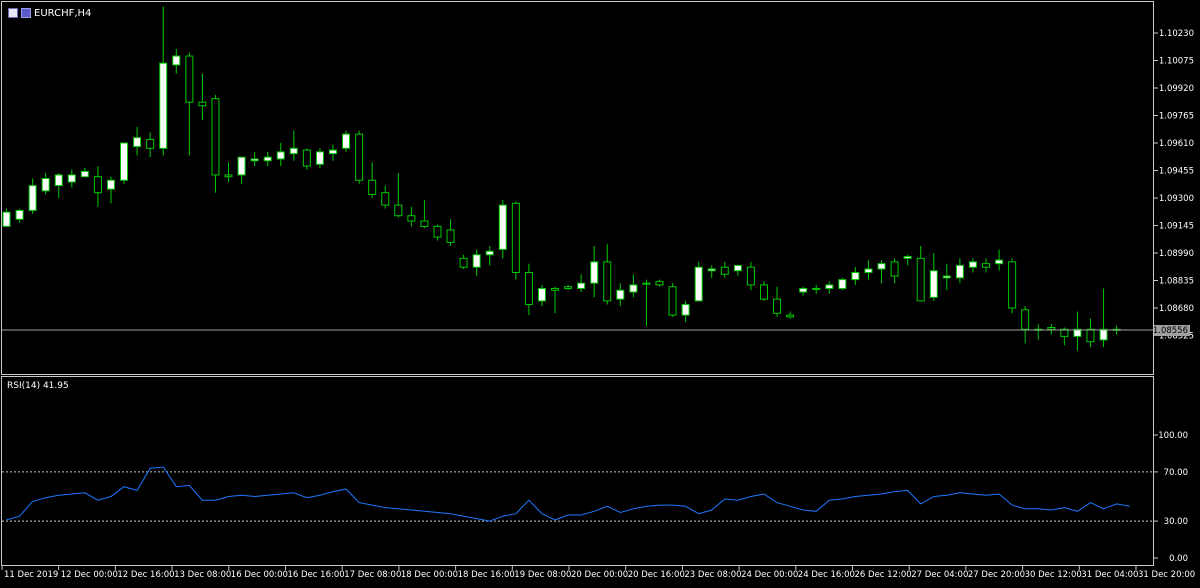 The width and height of the screenshot is (1200, 588). I want to click on time-axis-label: 23 Dec 08:00, so click(712, 575).